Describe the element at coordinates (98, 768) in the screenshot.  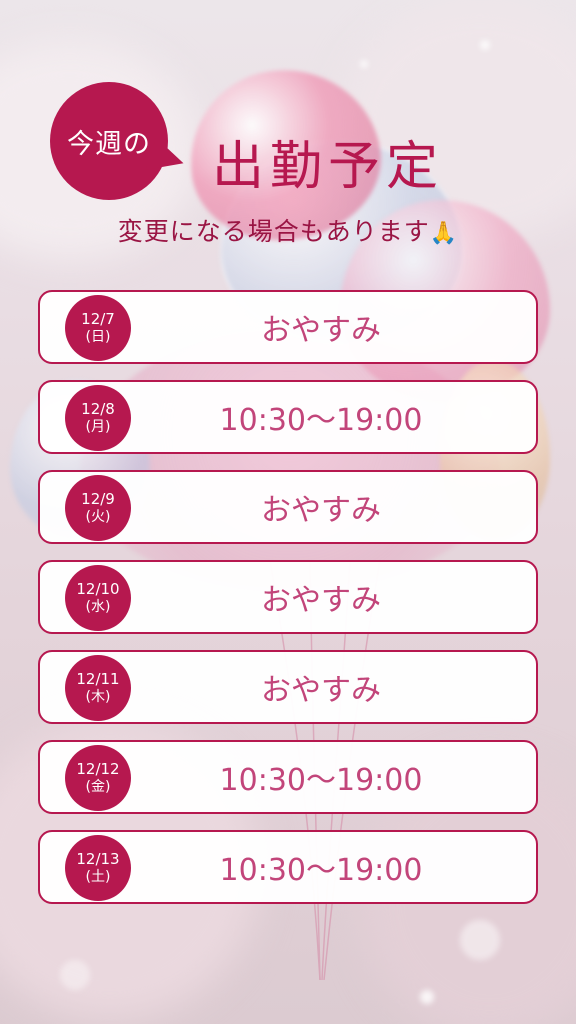
I see `row-date: 12/12` at that location.